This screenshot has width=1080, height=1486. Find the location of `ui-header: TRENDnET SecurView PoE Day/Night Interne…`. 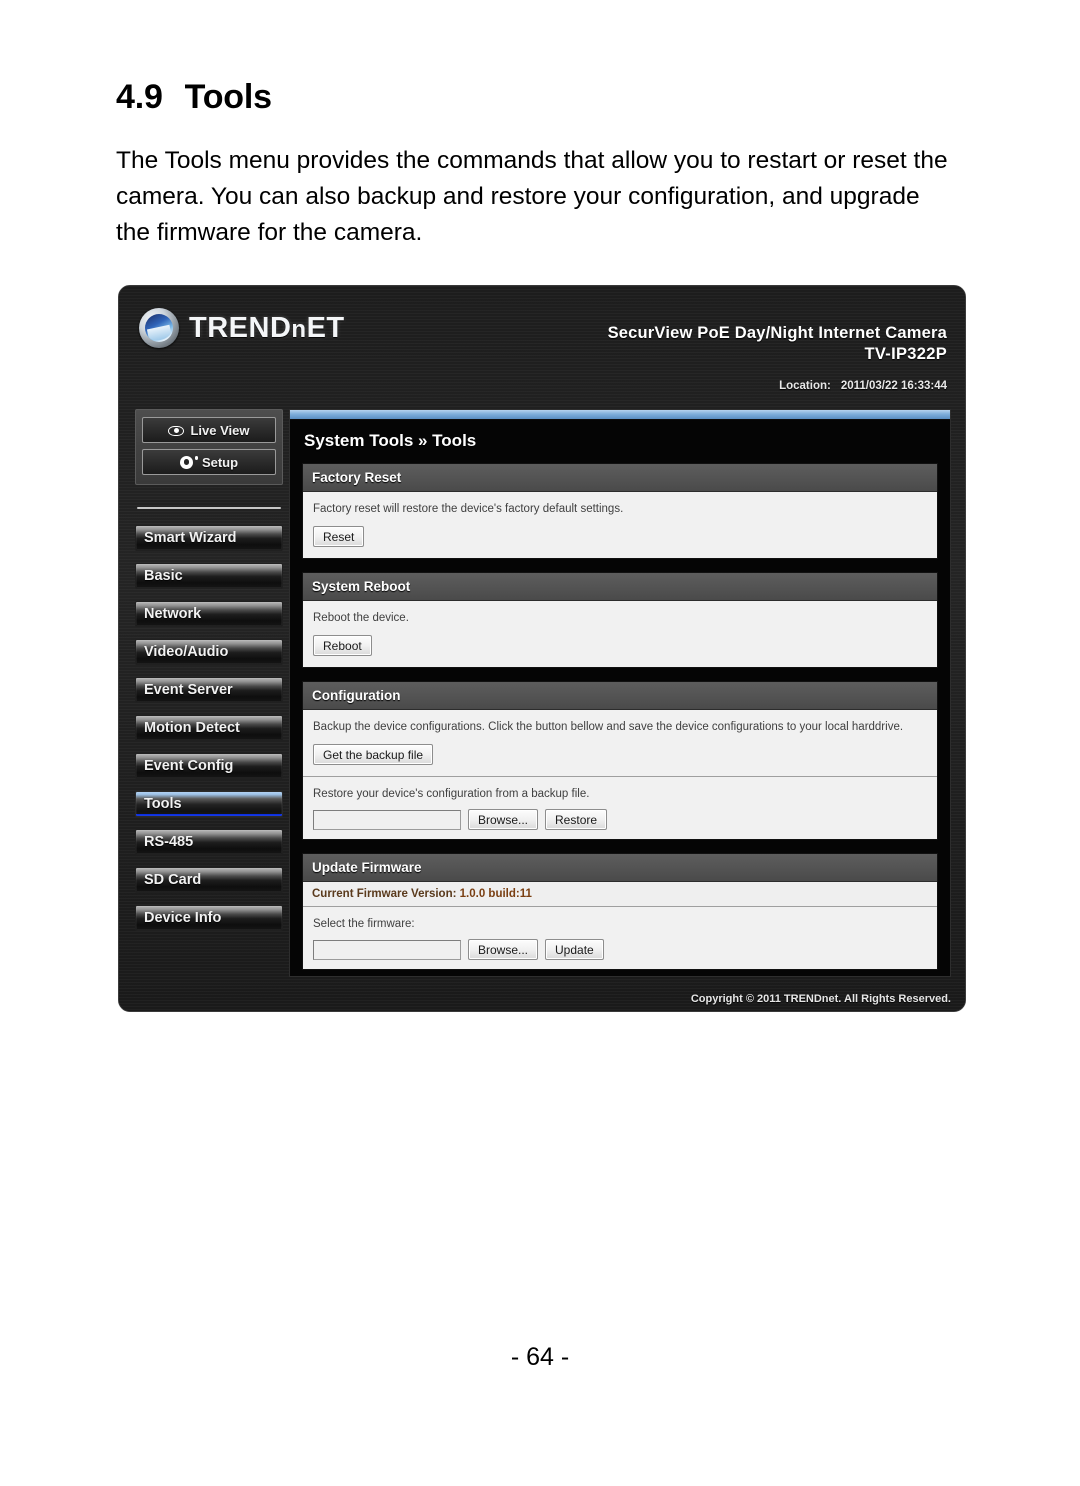

ui-header: TRENDnET SecurView PoE Day/Night Interne… is located at coordinates (542, 339).